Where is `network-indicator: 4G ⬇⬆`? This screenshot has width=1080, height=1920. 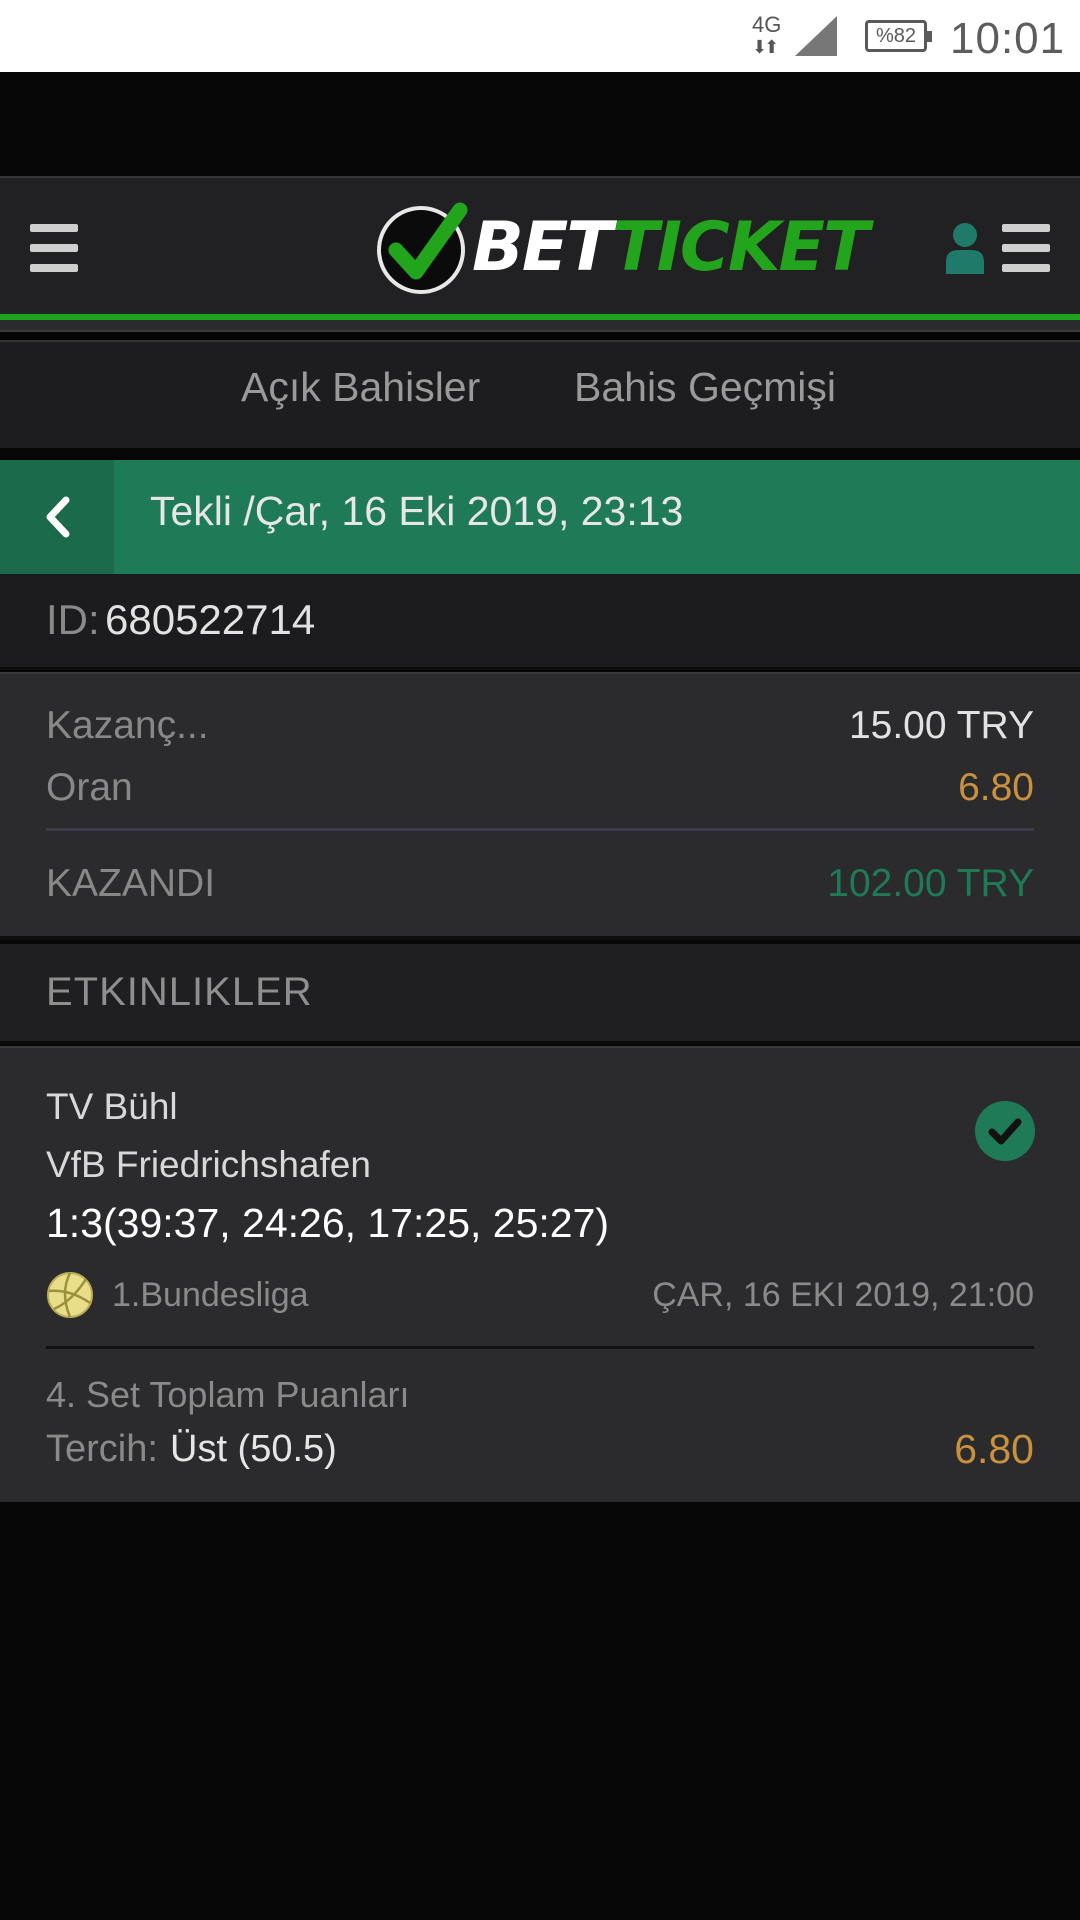 network-indicator: 4G ⬇⬆ is located at coordinates (770, 37).